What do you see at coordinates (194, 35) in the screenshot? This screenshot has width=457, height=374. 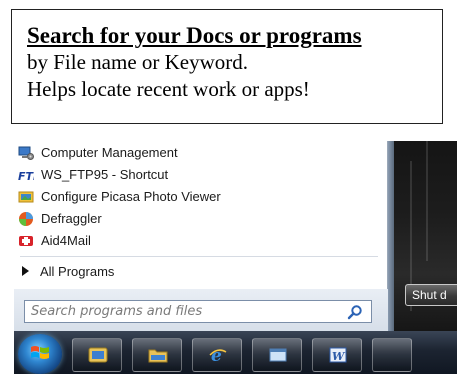 I see `callout-headline: Search for your Docs or programs` at bounding box center [194, 35].